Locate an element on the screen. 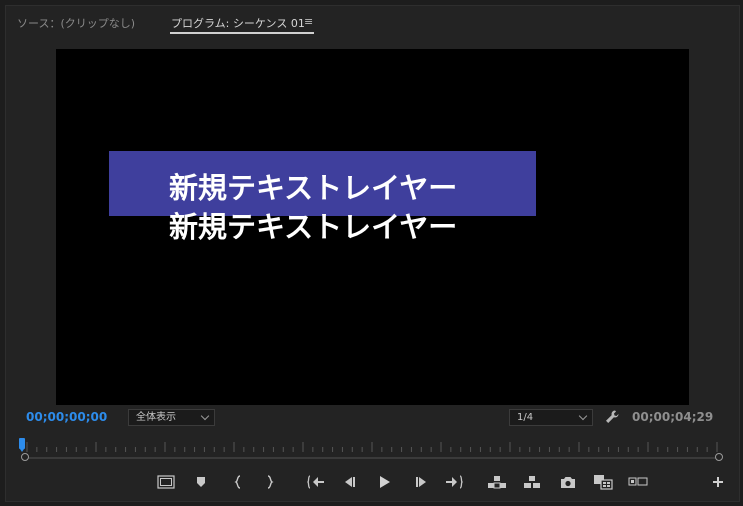  wrench-icon is located at coordinates (612, 419).